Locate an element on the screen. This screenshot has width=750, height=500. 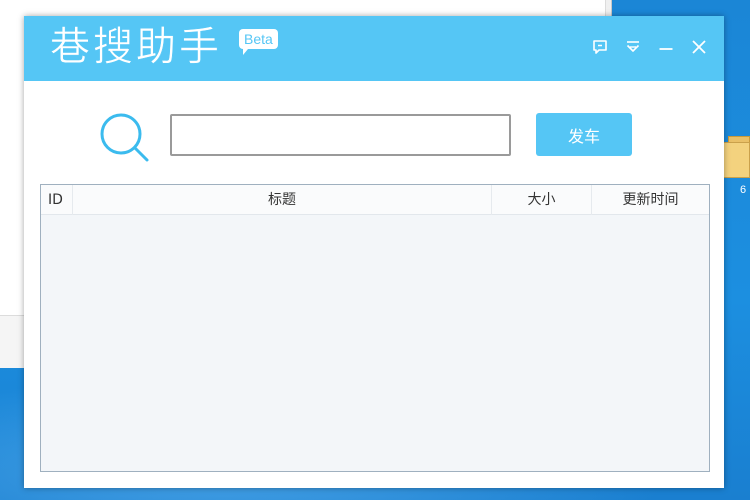
search-button: 发车 is located at coordinates (584, 134).